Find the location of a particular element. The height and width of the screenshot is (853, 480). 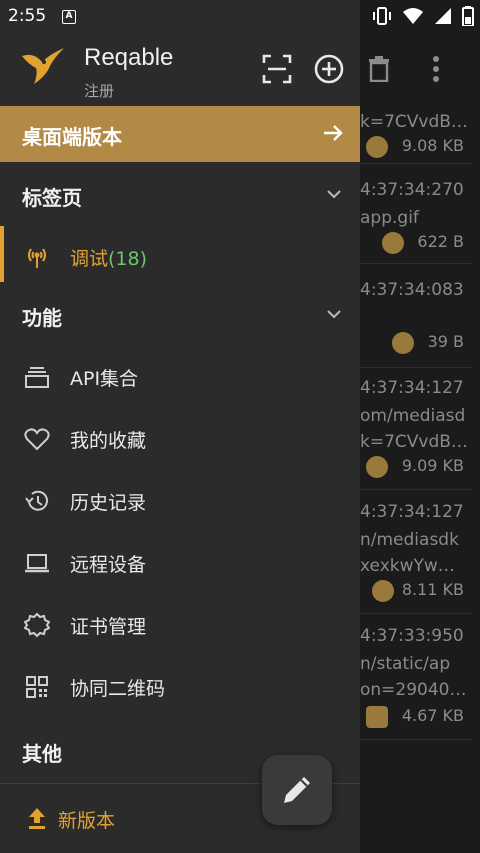

status-time: 2:55 is located at coordinates (27, 16).